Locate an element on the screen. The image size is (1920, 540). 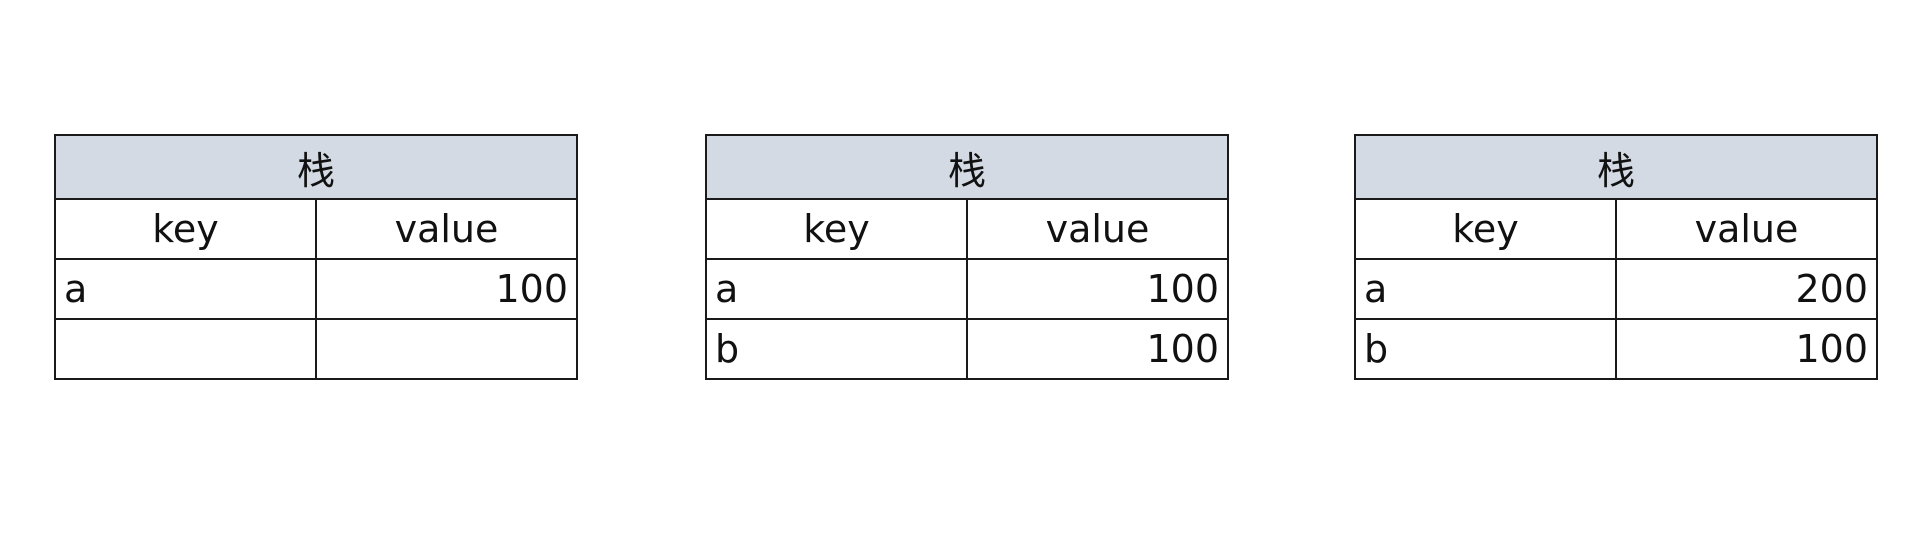
table-row is located at coordinates (316, 349).